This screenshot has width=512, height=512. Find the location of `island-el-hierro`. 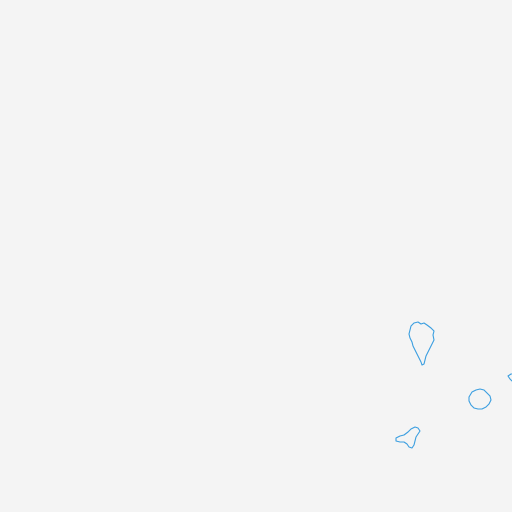

island-el-hierro is located at coordinates (408, 437).